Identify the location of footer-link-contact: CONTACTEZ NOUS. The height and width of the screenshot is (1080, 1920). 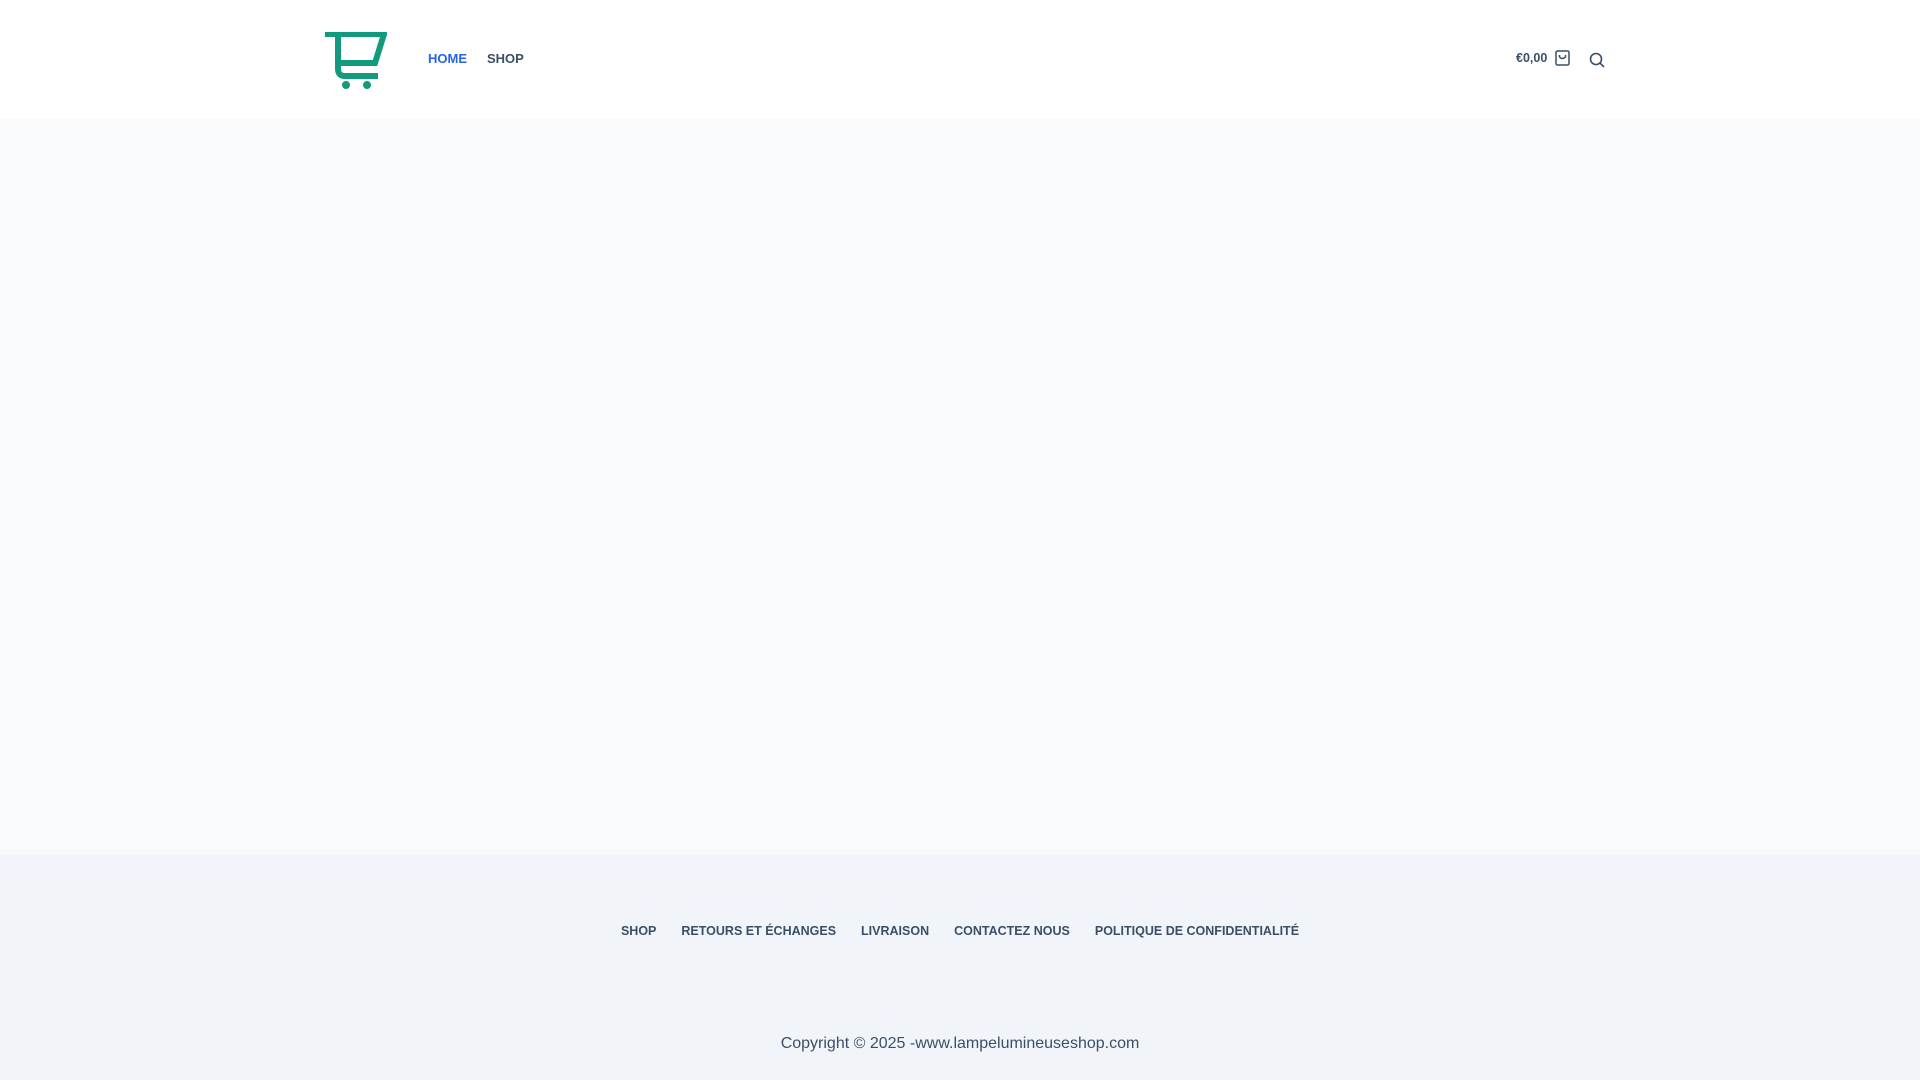
(1012, 931).